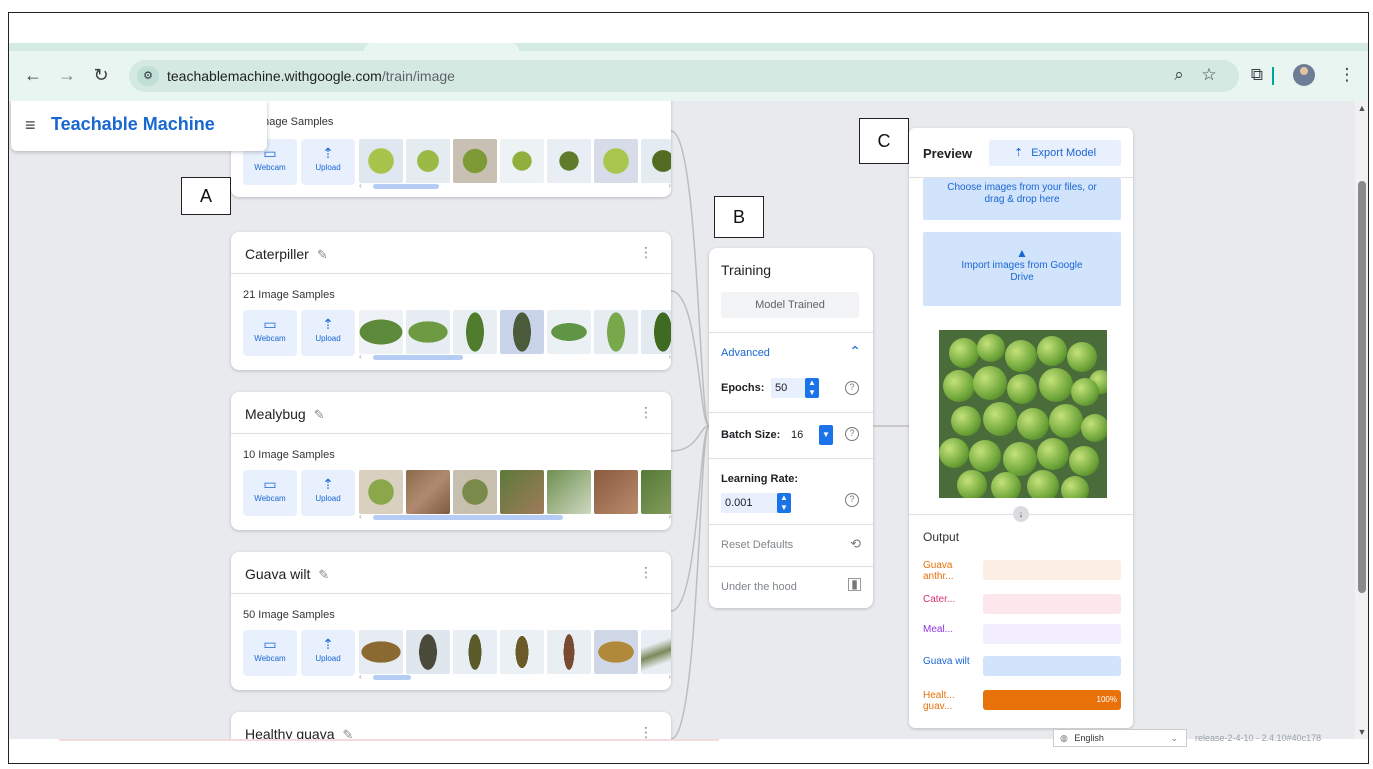 This screenshot has height=769, width=1373. What do you see at coordinates (30, 125) in the screenshot?
I see `hamburger-menu-icon: ≡` at bounding box center [30, 125].